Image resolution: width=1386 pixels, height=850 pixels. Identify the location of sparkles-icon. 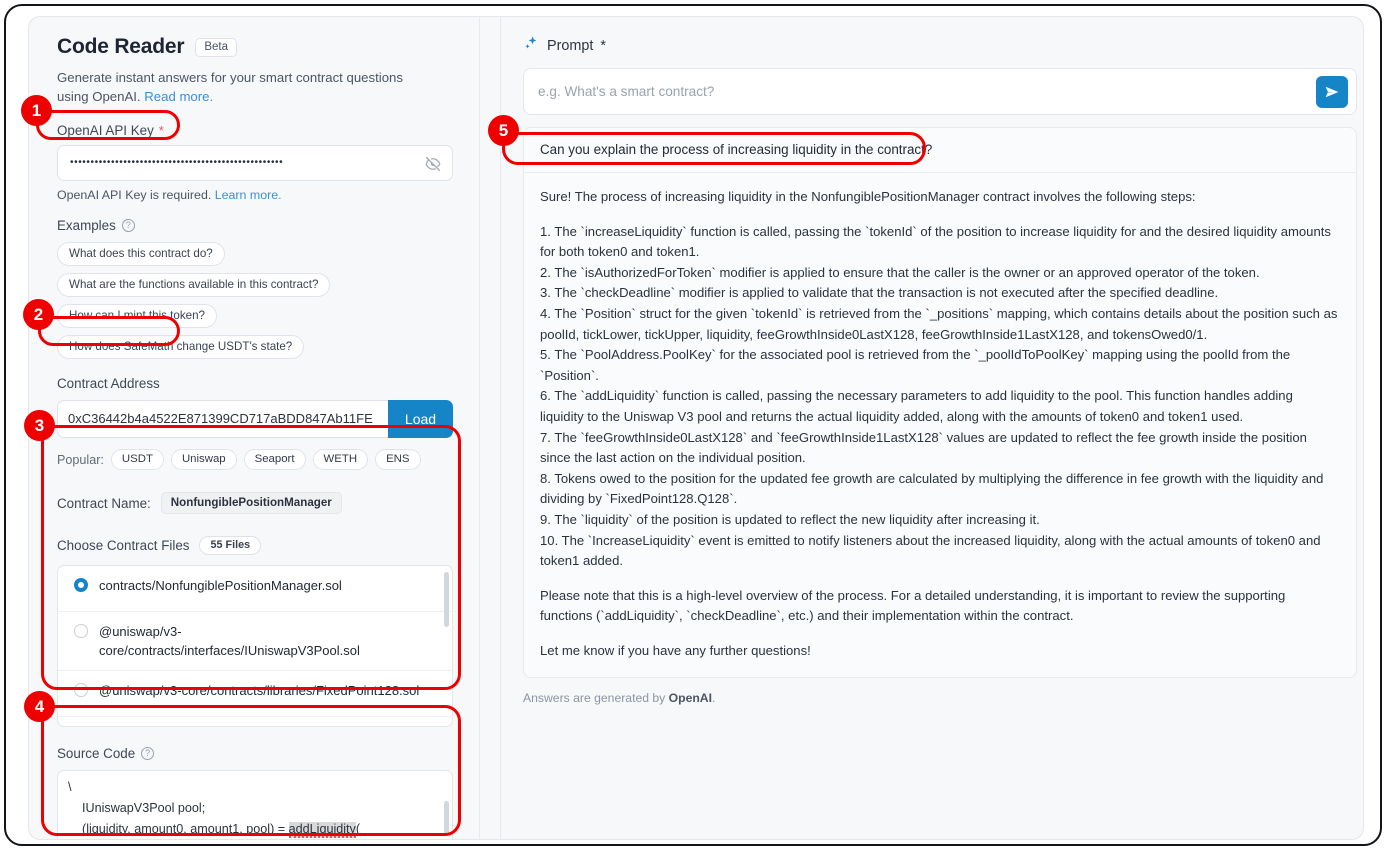
(531, 46).